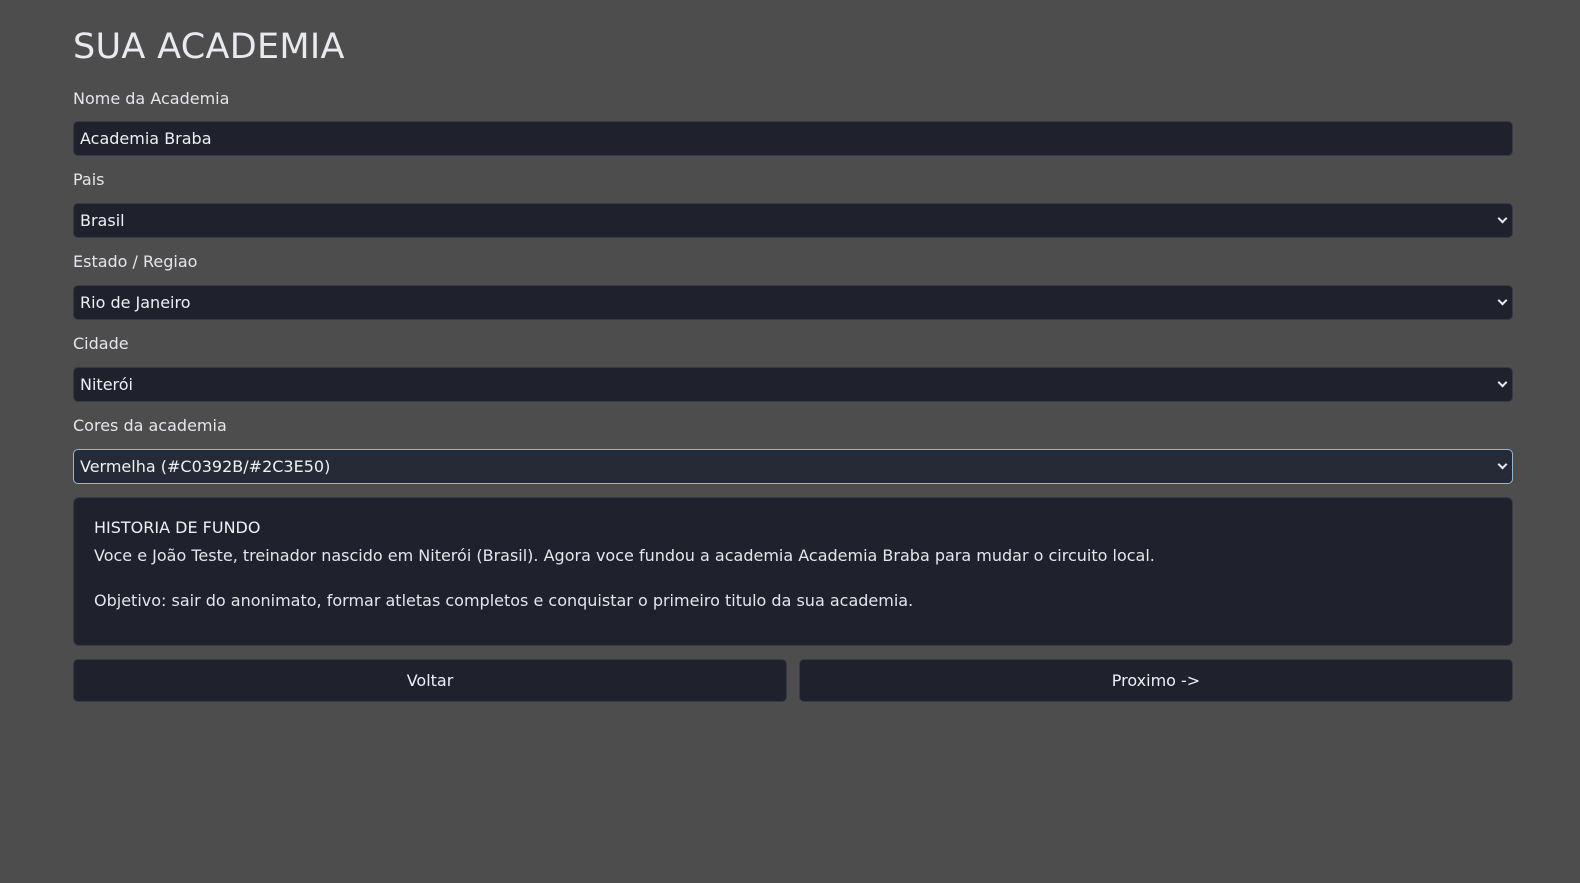  Describe the element at coordinates (106, 384) in the screenshot. I see `city-value: Niterói` at that location.